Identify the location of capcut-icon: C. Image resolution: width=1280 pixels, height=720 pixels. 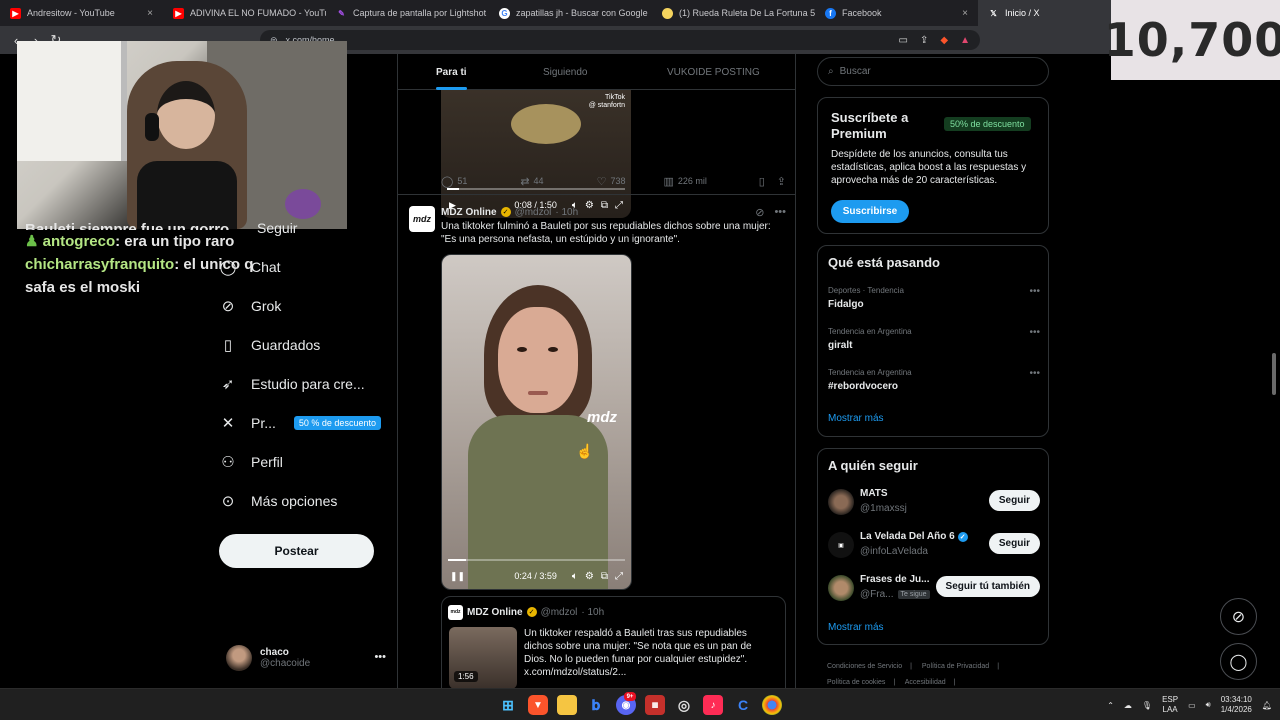
(743, 705).